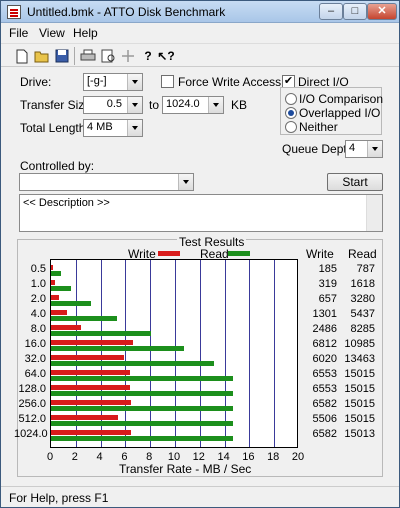 The image size is (400, 508). What do you see at coordinates (66, 203) in the screenshot?
I see `description-text: << Description >>` at bounding box center [66, 203].